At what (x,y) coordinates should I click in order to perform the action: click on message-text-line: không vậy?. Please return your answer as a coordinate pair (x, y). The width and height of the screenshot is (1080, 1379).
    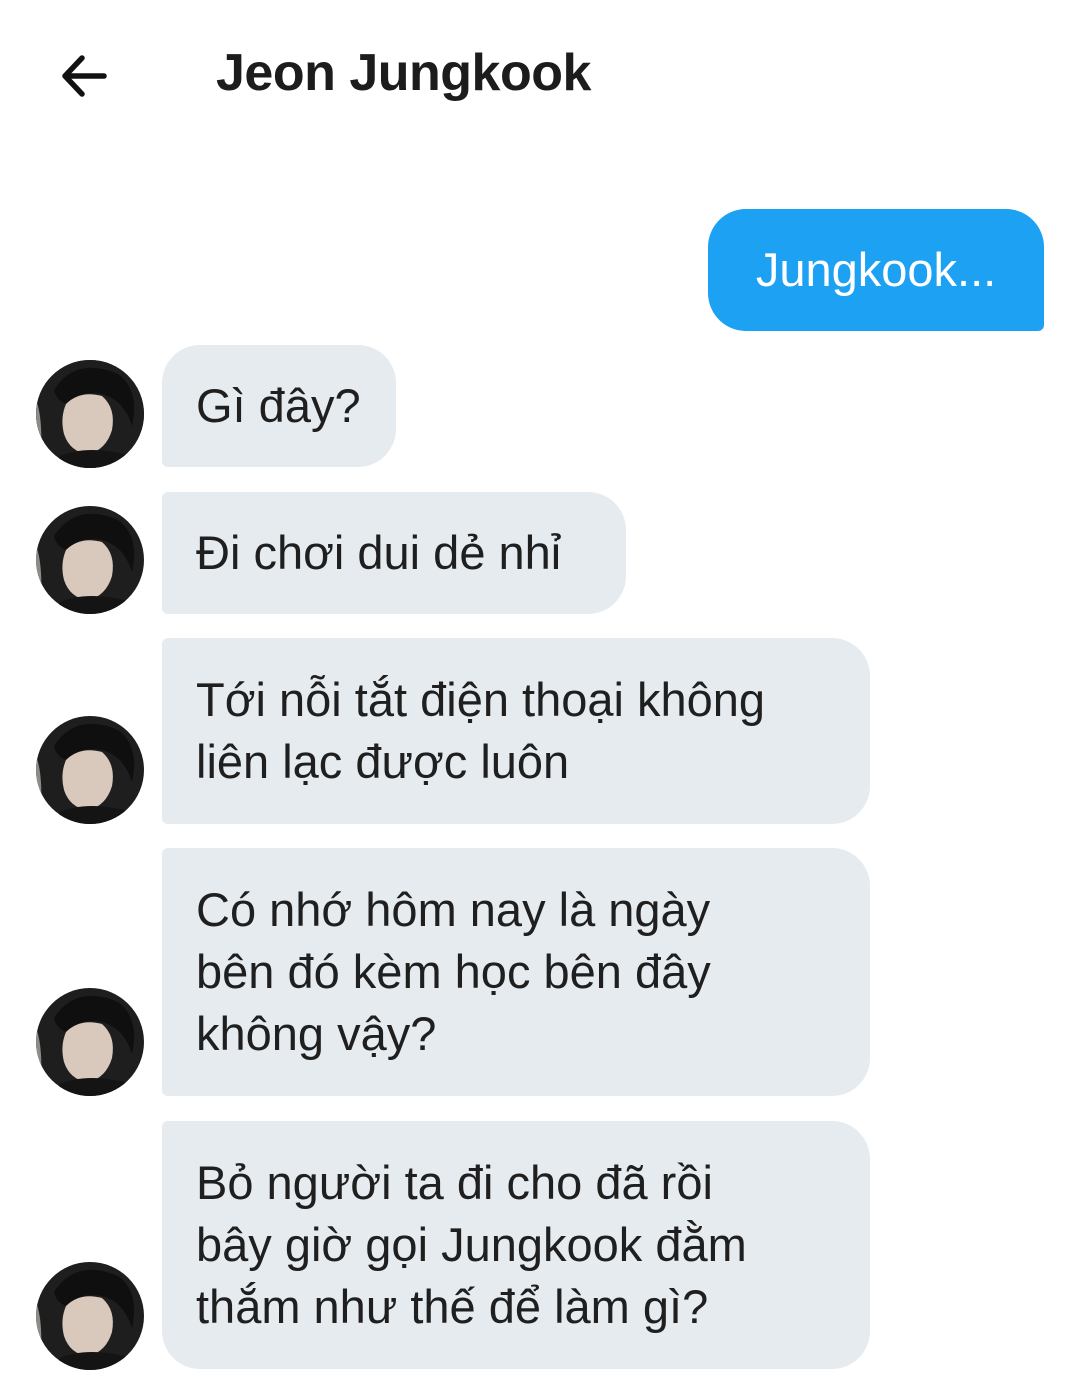
    Looking at the image, I should click on (316, 1033).